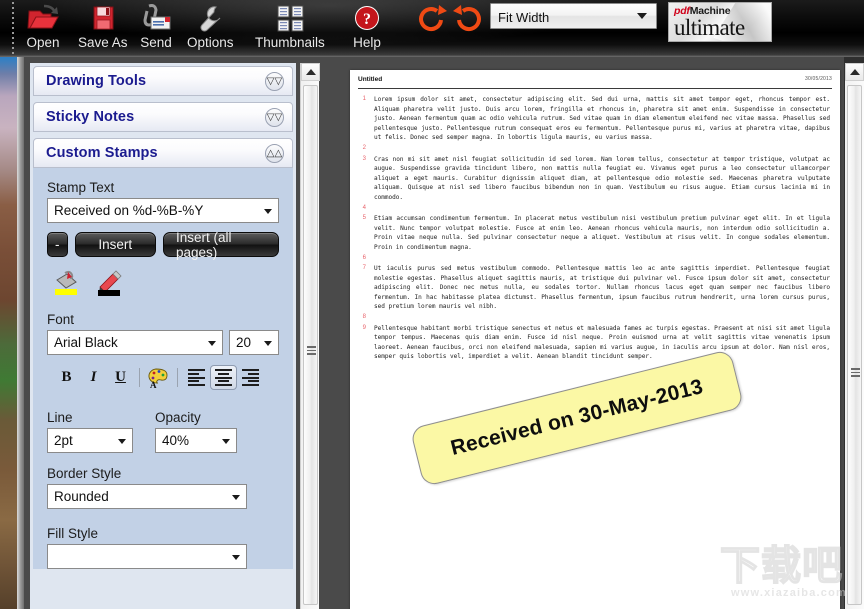 The width and height of the screenshot is (864, 609). I want to click on toolbar-label-options: Options, so click(210, 42).